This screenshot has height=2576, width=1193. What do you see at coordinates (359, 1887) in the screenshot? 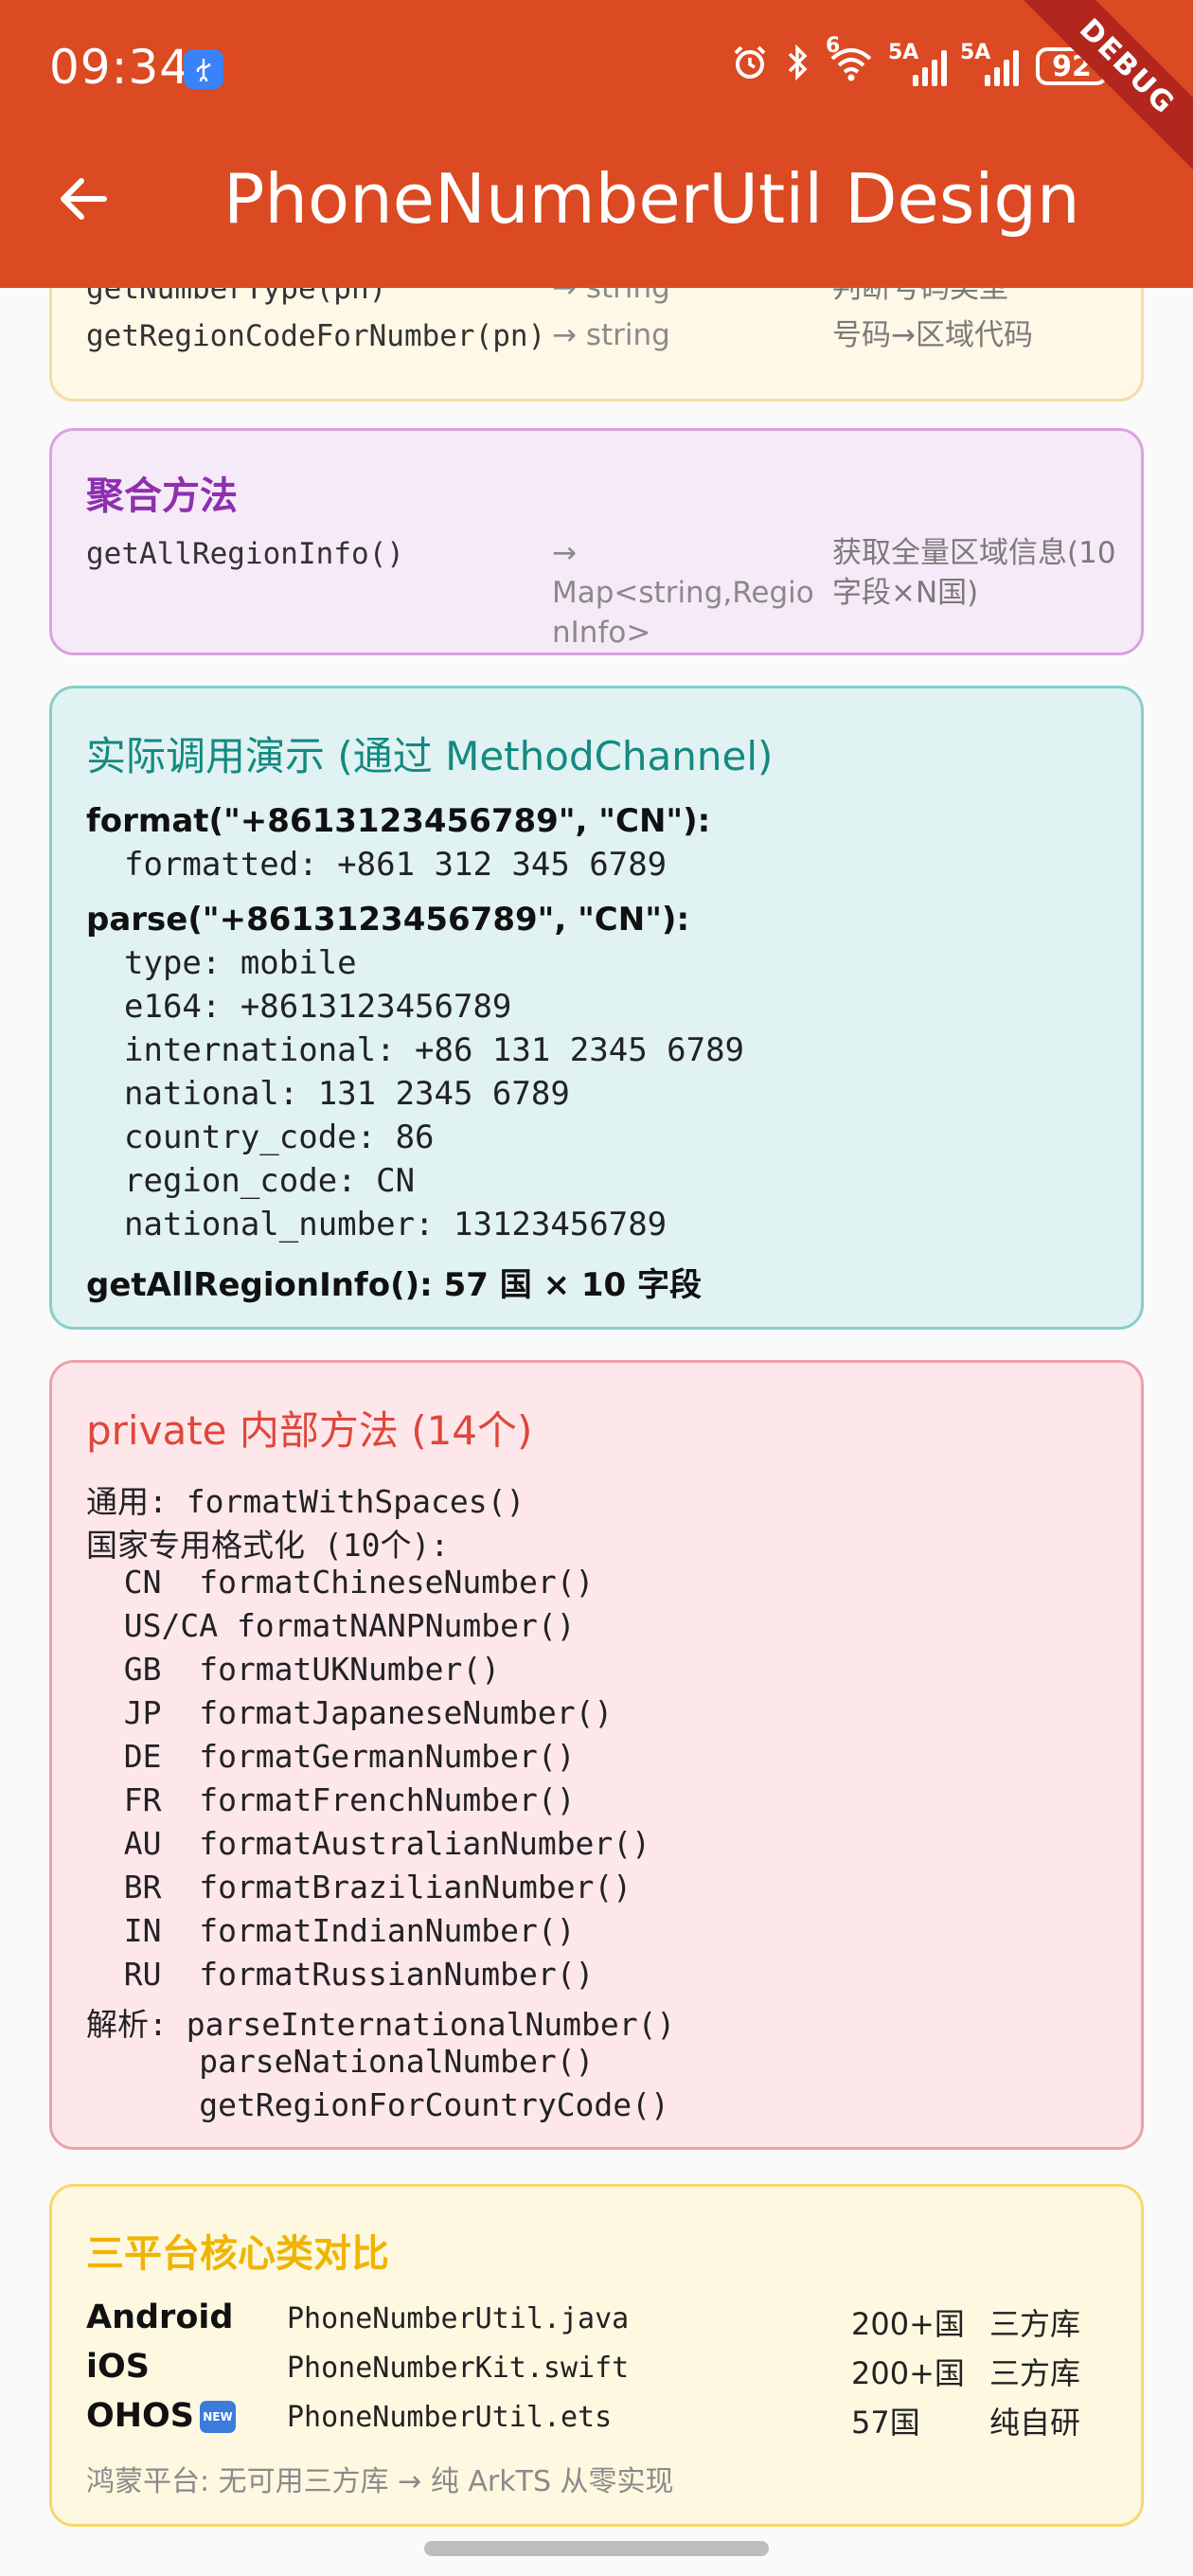
I see `private-method-line: BR formatBrazilianNumber()` at bounding box center [359, 1887].